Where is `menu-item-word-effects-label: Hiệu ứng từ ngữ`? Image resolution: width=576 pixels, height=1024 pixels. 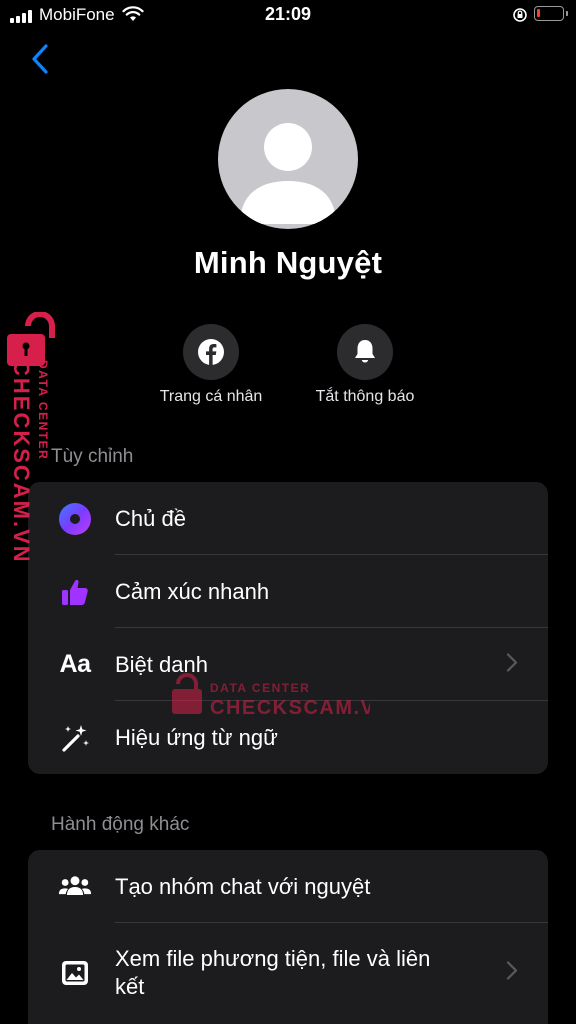 menu-item-word-effects-label: Hiệu ứng từ ngữ is located at coordinates (196, 737).